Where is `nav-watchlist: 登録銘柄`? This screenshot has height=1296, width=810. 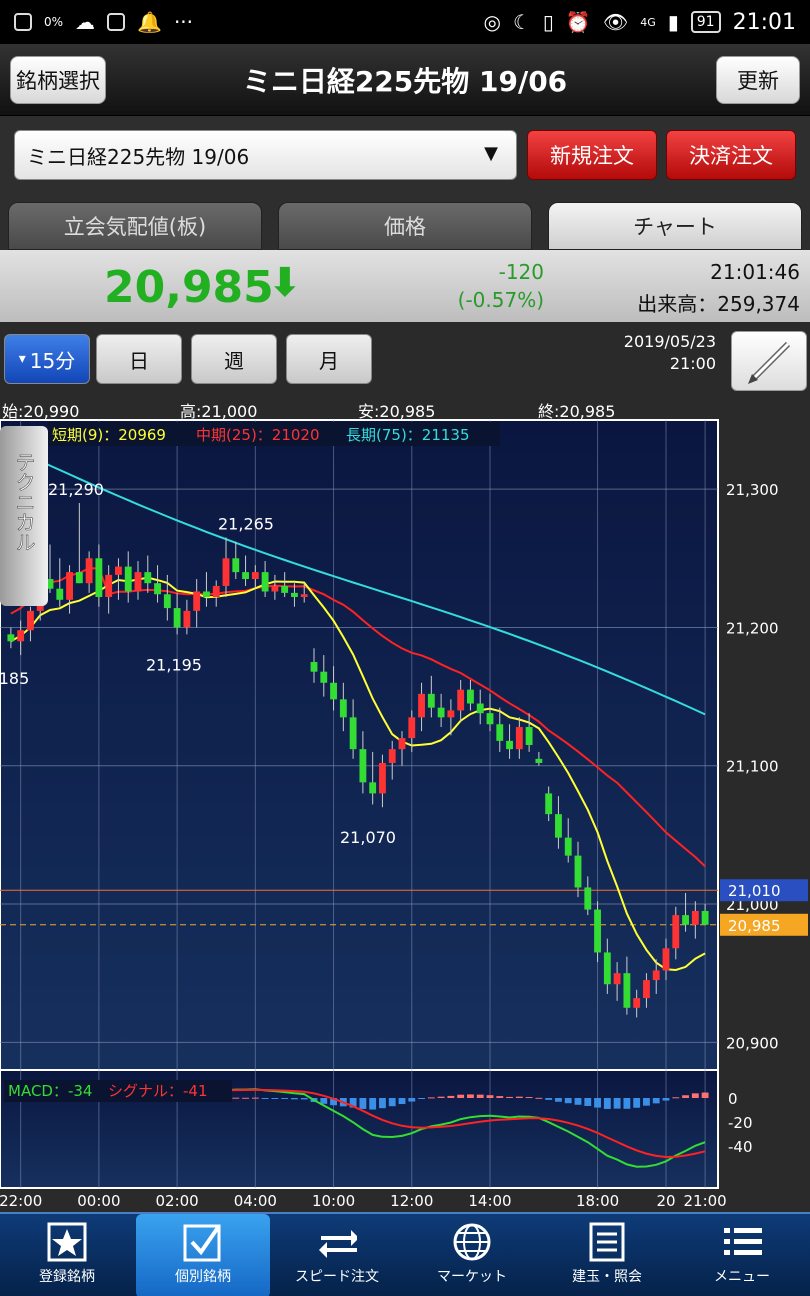
nav-watchlist: 登録銘柄 is located at coordinates (67, 1255).